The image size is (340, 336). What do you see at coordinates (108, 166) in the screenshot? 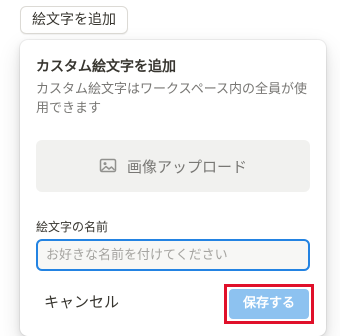
I see `image-icon` at bounding box center [108, 166].